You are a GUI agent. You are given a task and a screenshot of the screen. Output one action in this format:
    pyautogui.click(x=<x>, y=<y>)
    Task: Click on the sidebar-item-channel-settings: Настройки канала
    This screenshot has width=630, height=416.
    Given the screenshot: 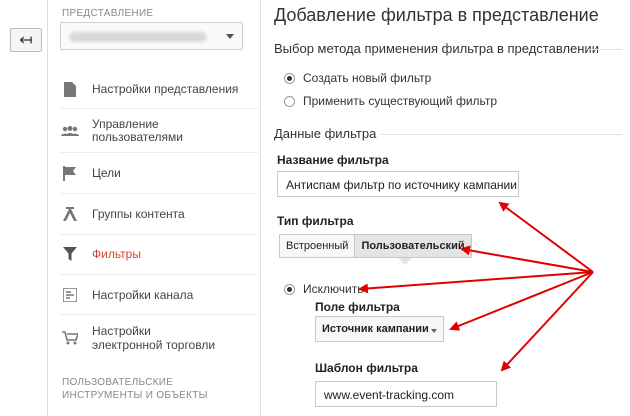 What is the action you would take?
    pyautogui.click(x=154, y=295)
    